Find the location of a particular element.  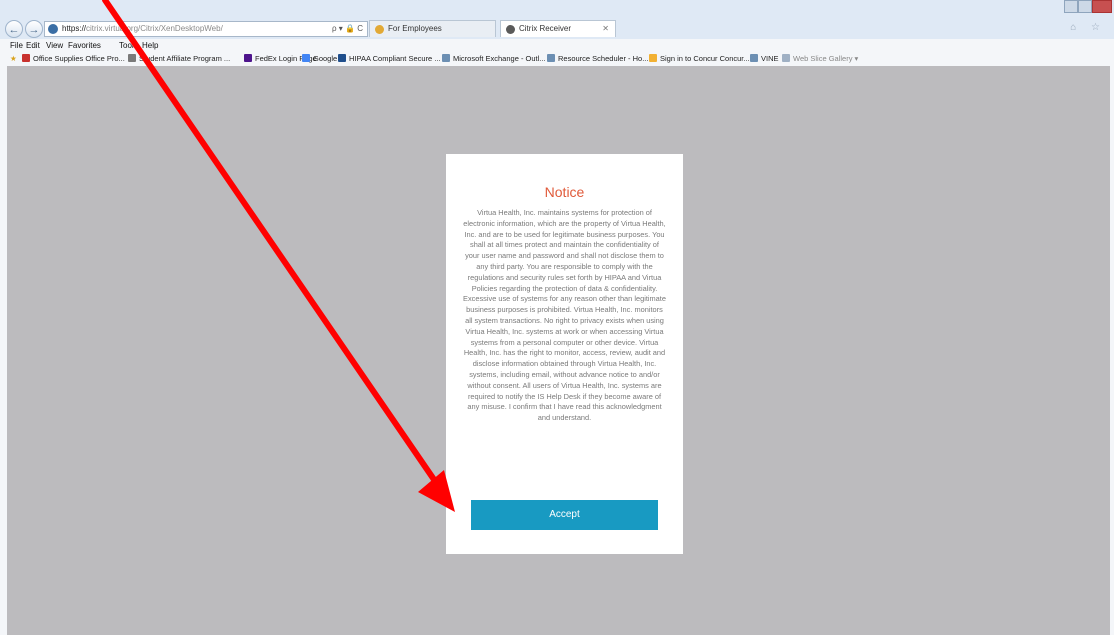

tab-for-employees: For Employees is located at coordinates (432, 28).